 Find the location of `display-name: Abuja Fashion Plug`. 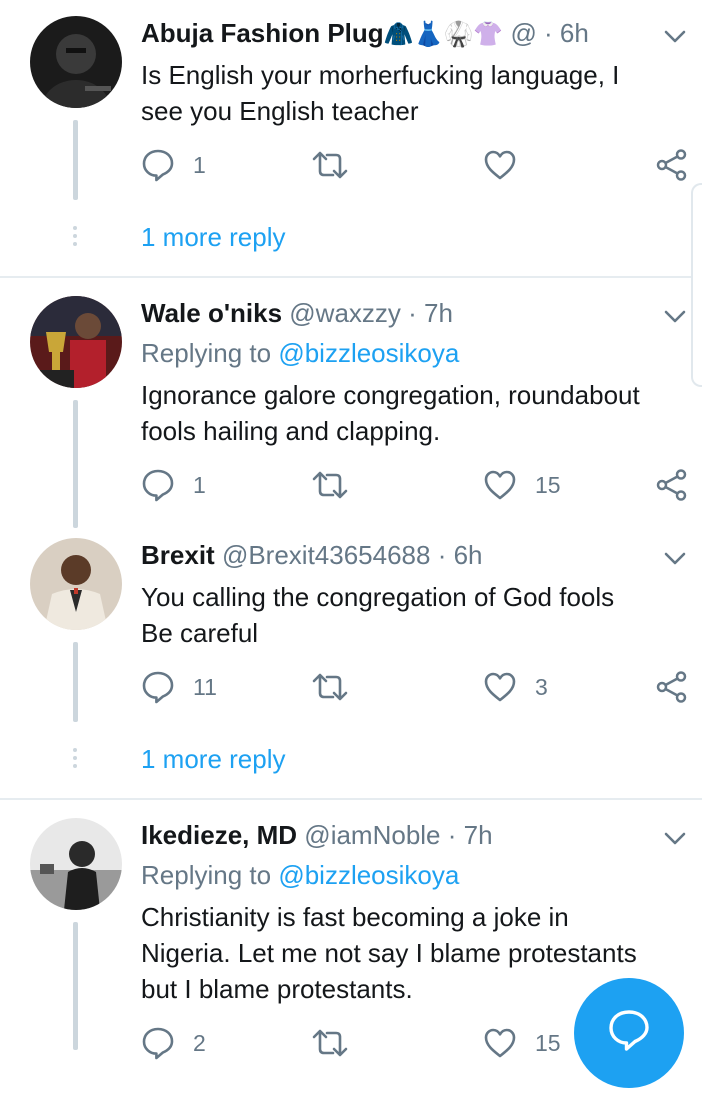

display-name: Abuja Fashion Plug is located at coordinates (262, 33).